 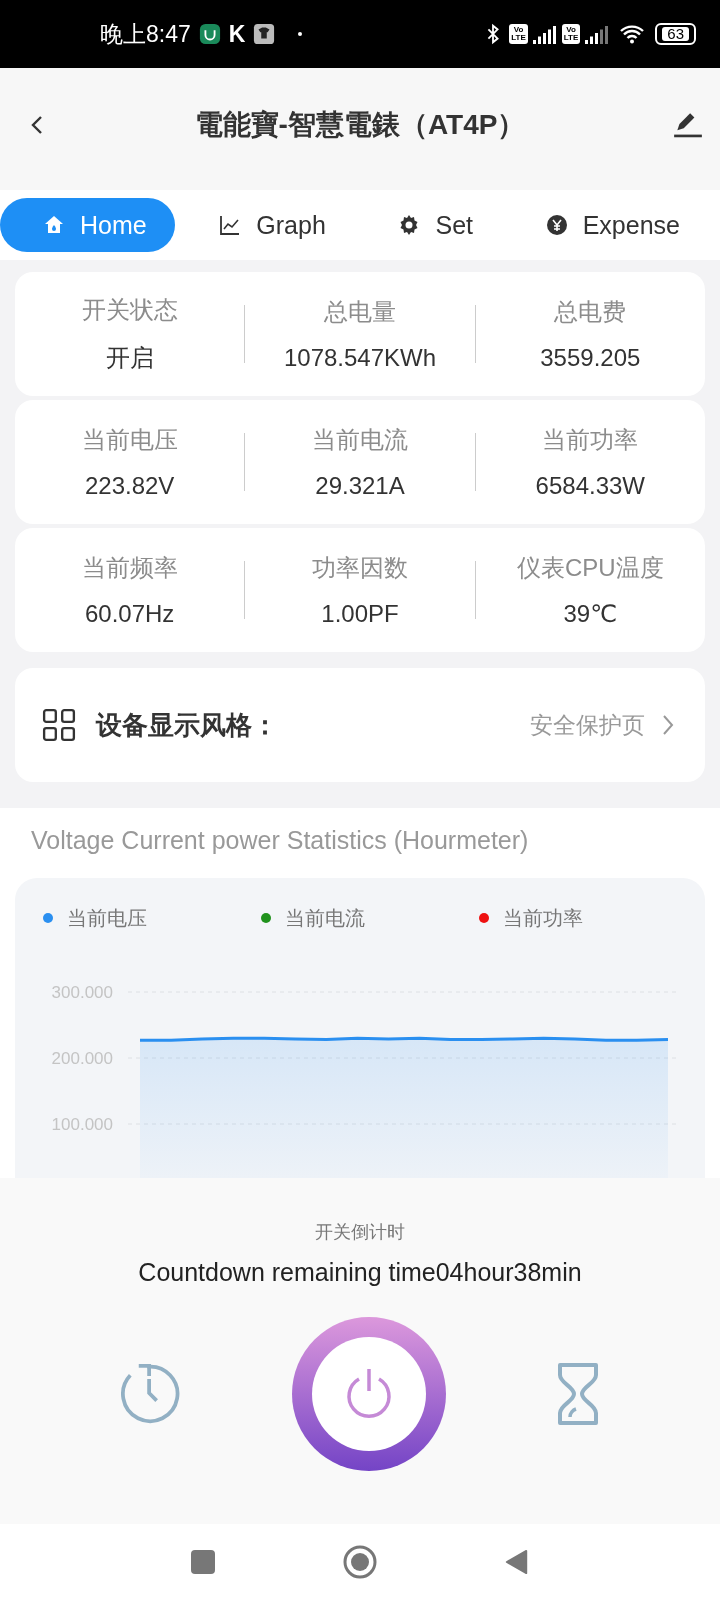 What do you see at coordinates (590, 312) in the screenshot?
I see `stat-label: 总电费` at bounding box center [590, 312].